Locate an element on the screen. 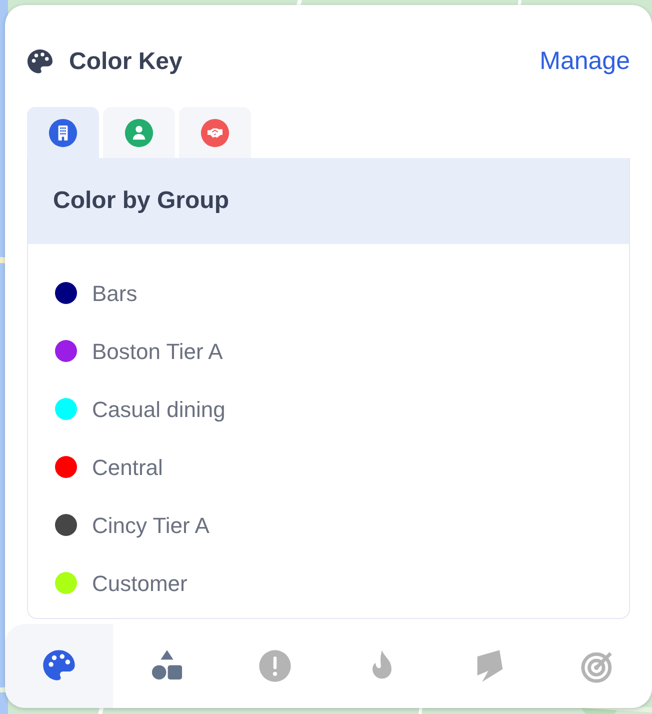 This screenshot has height=714, width=652. legend-label: Casual dining is located at coordinates (159, 410).